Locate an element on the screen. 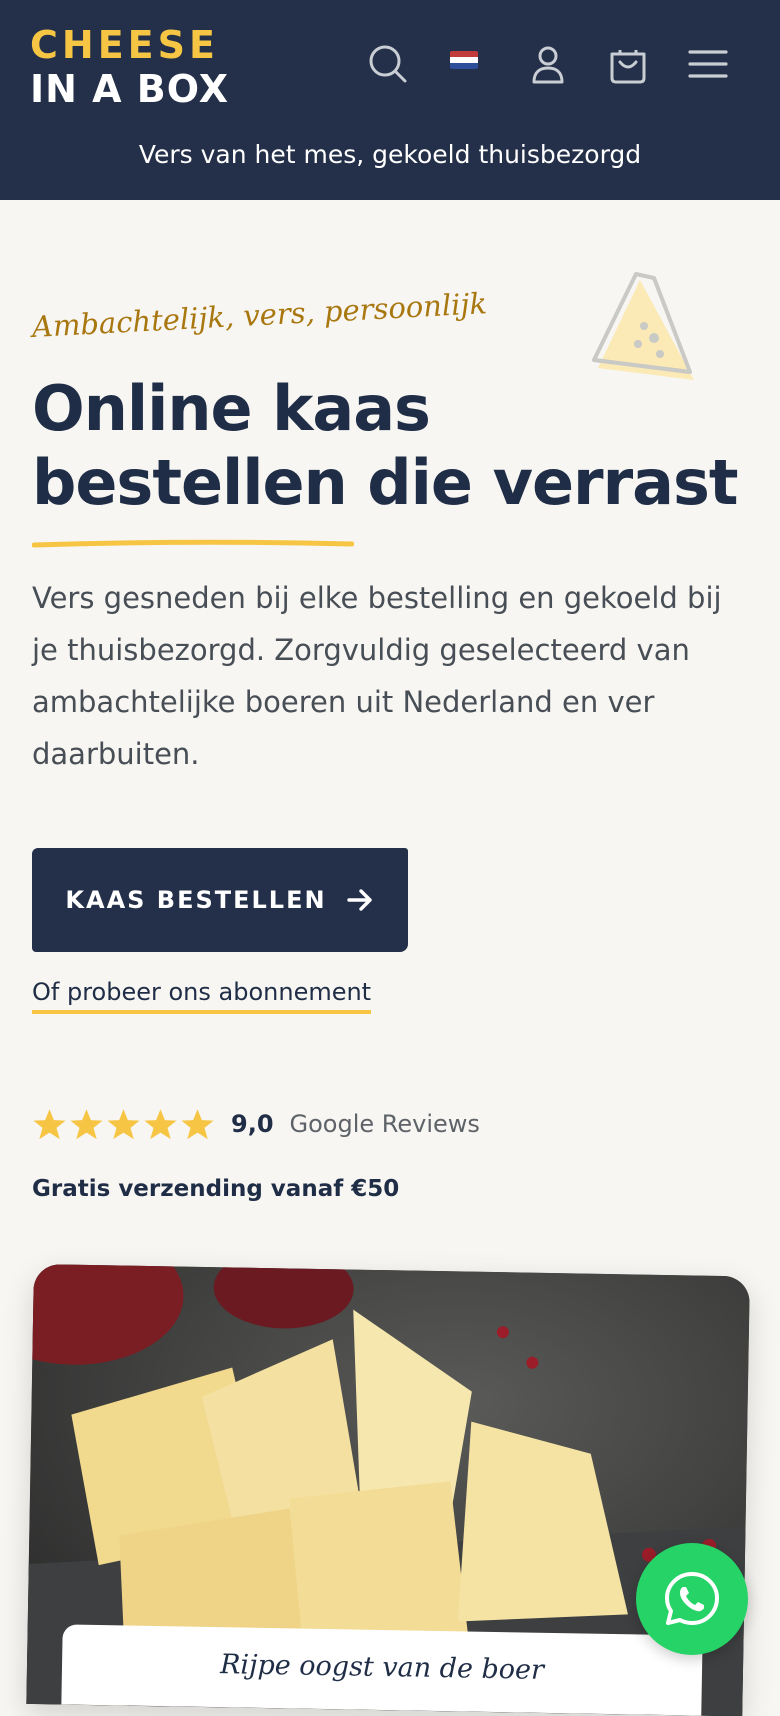 The image size is (780, 1716). subscription-link: Of probeer ons abonnement is located at coordinates (202, 996).